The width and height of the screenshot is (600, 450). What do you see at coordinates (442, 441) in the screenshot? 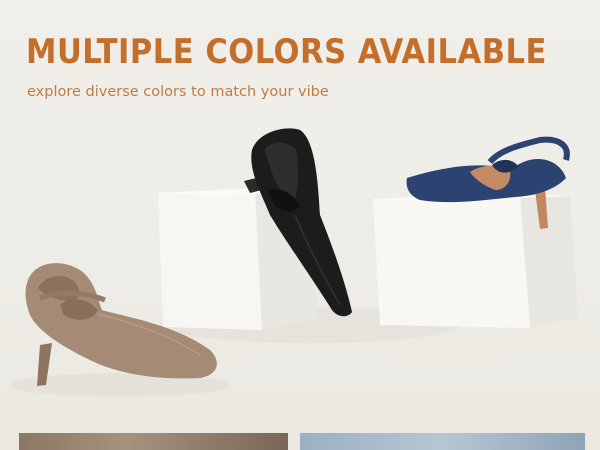
I see `lifestyle-thumbnail-right` at bounding box center [442, 441].